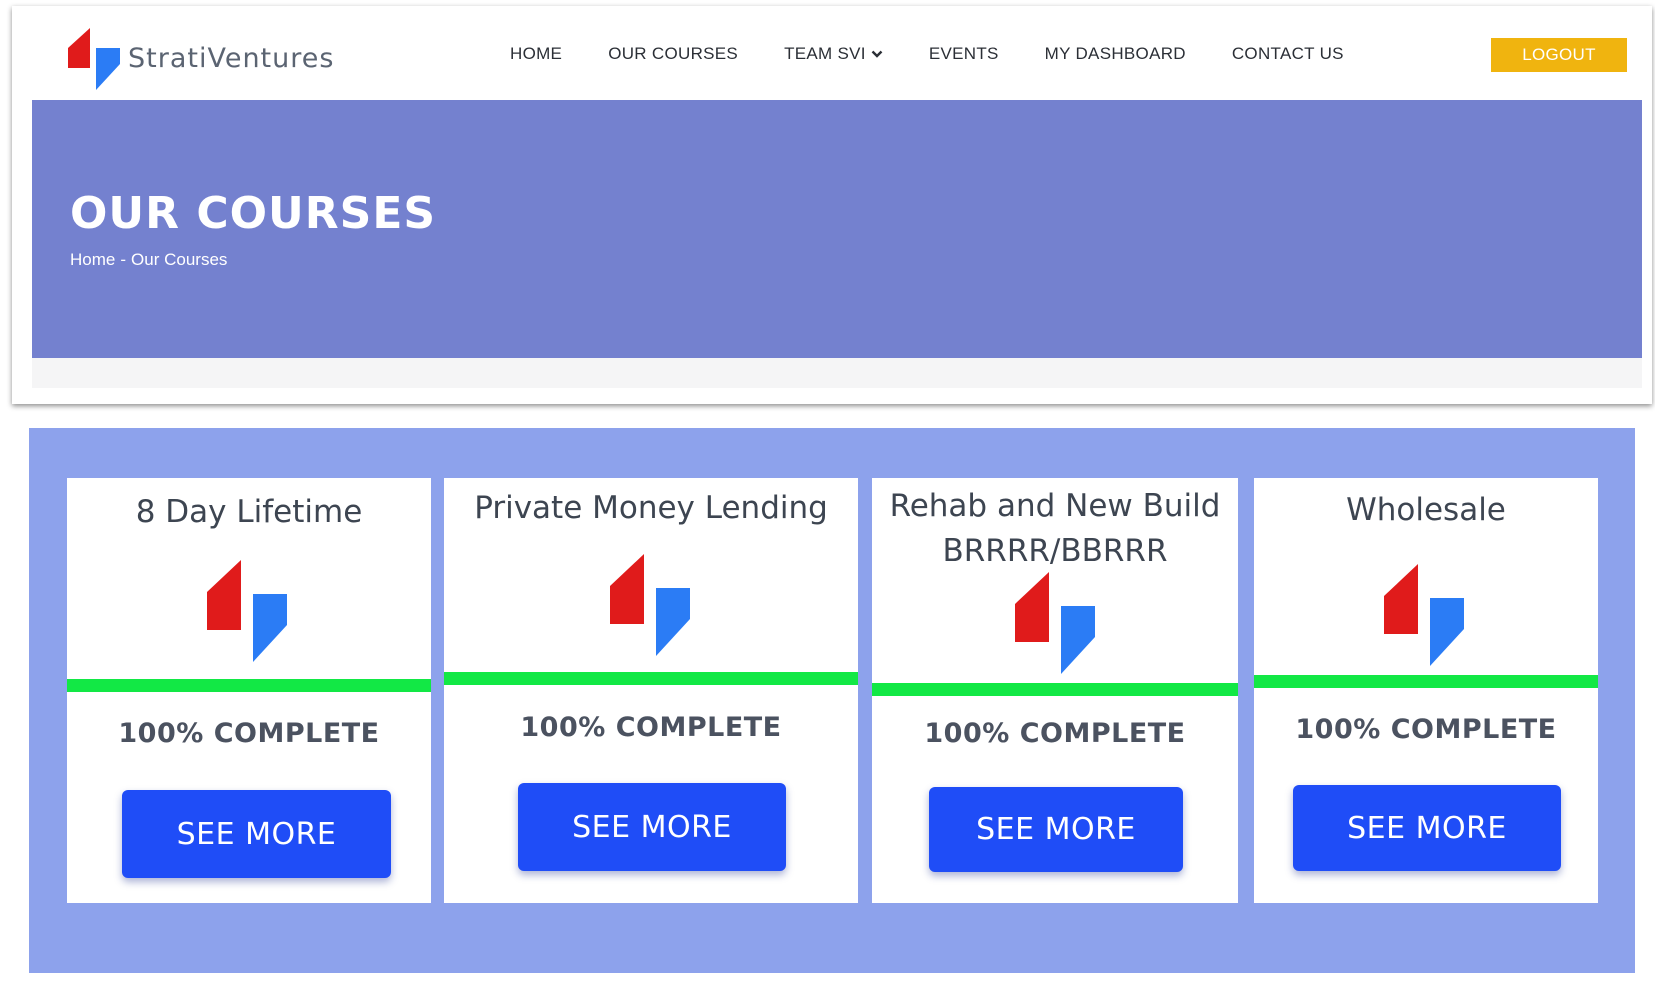 The image size is (1655, 989). What do you see at coordinates (98, 58) in the screenshot?
I see `strati-logo-icon` at bounding box center [98, 58].